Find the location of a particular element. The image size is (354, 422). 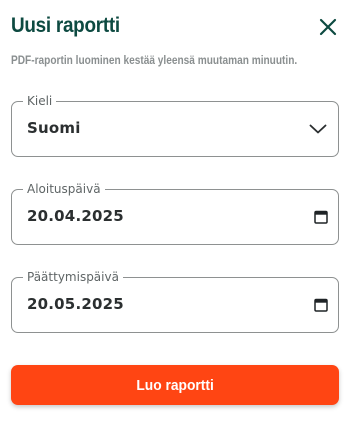

start-date-field: Aloituspäivä 20.04.2025 is located at coordinates (175, 213).